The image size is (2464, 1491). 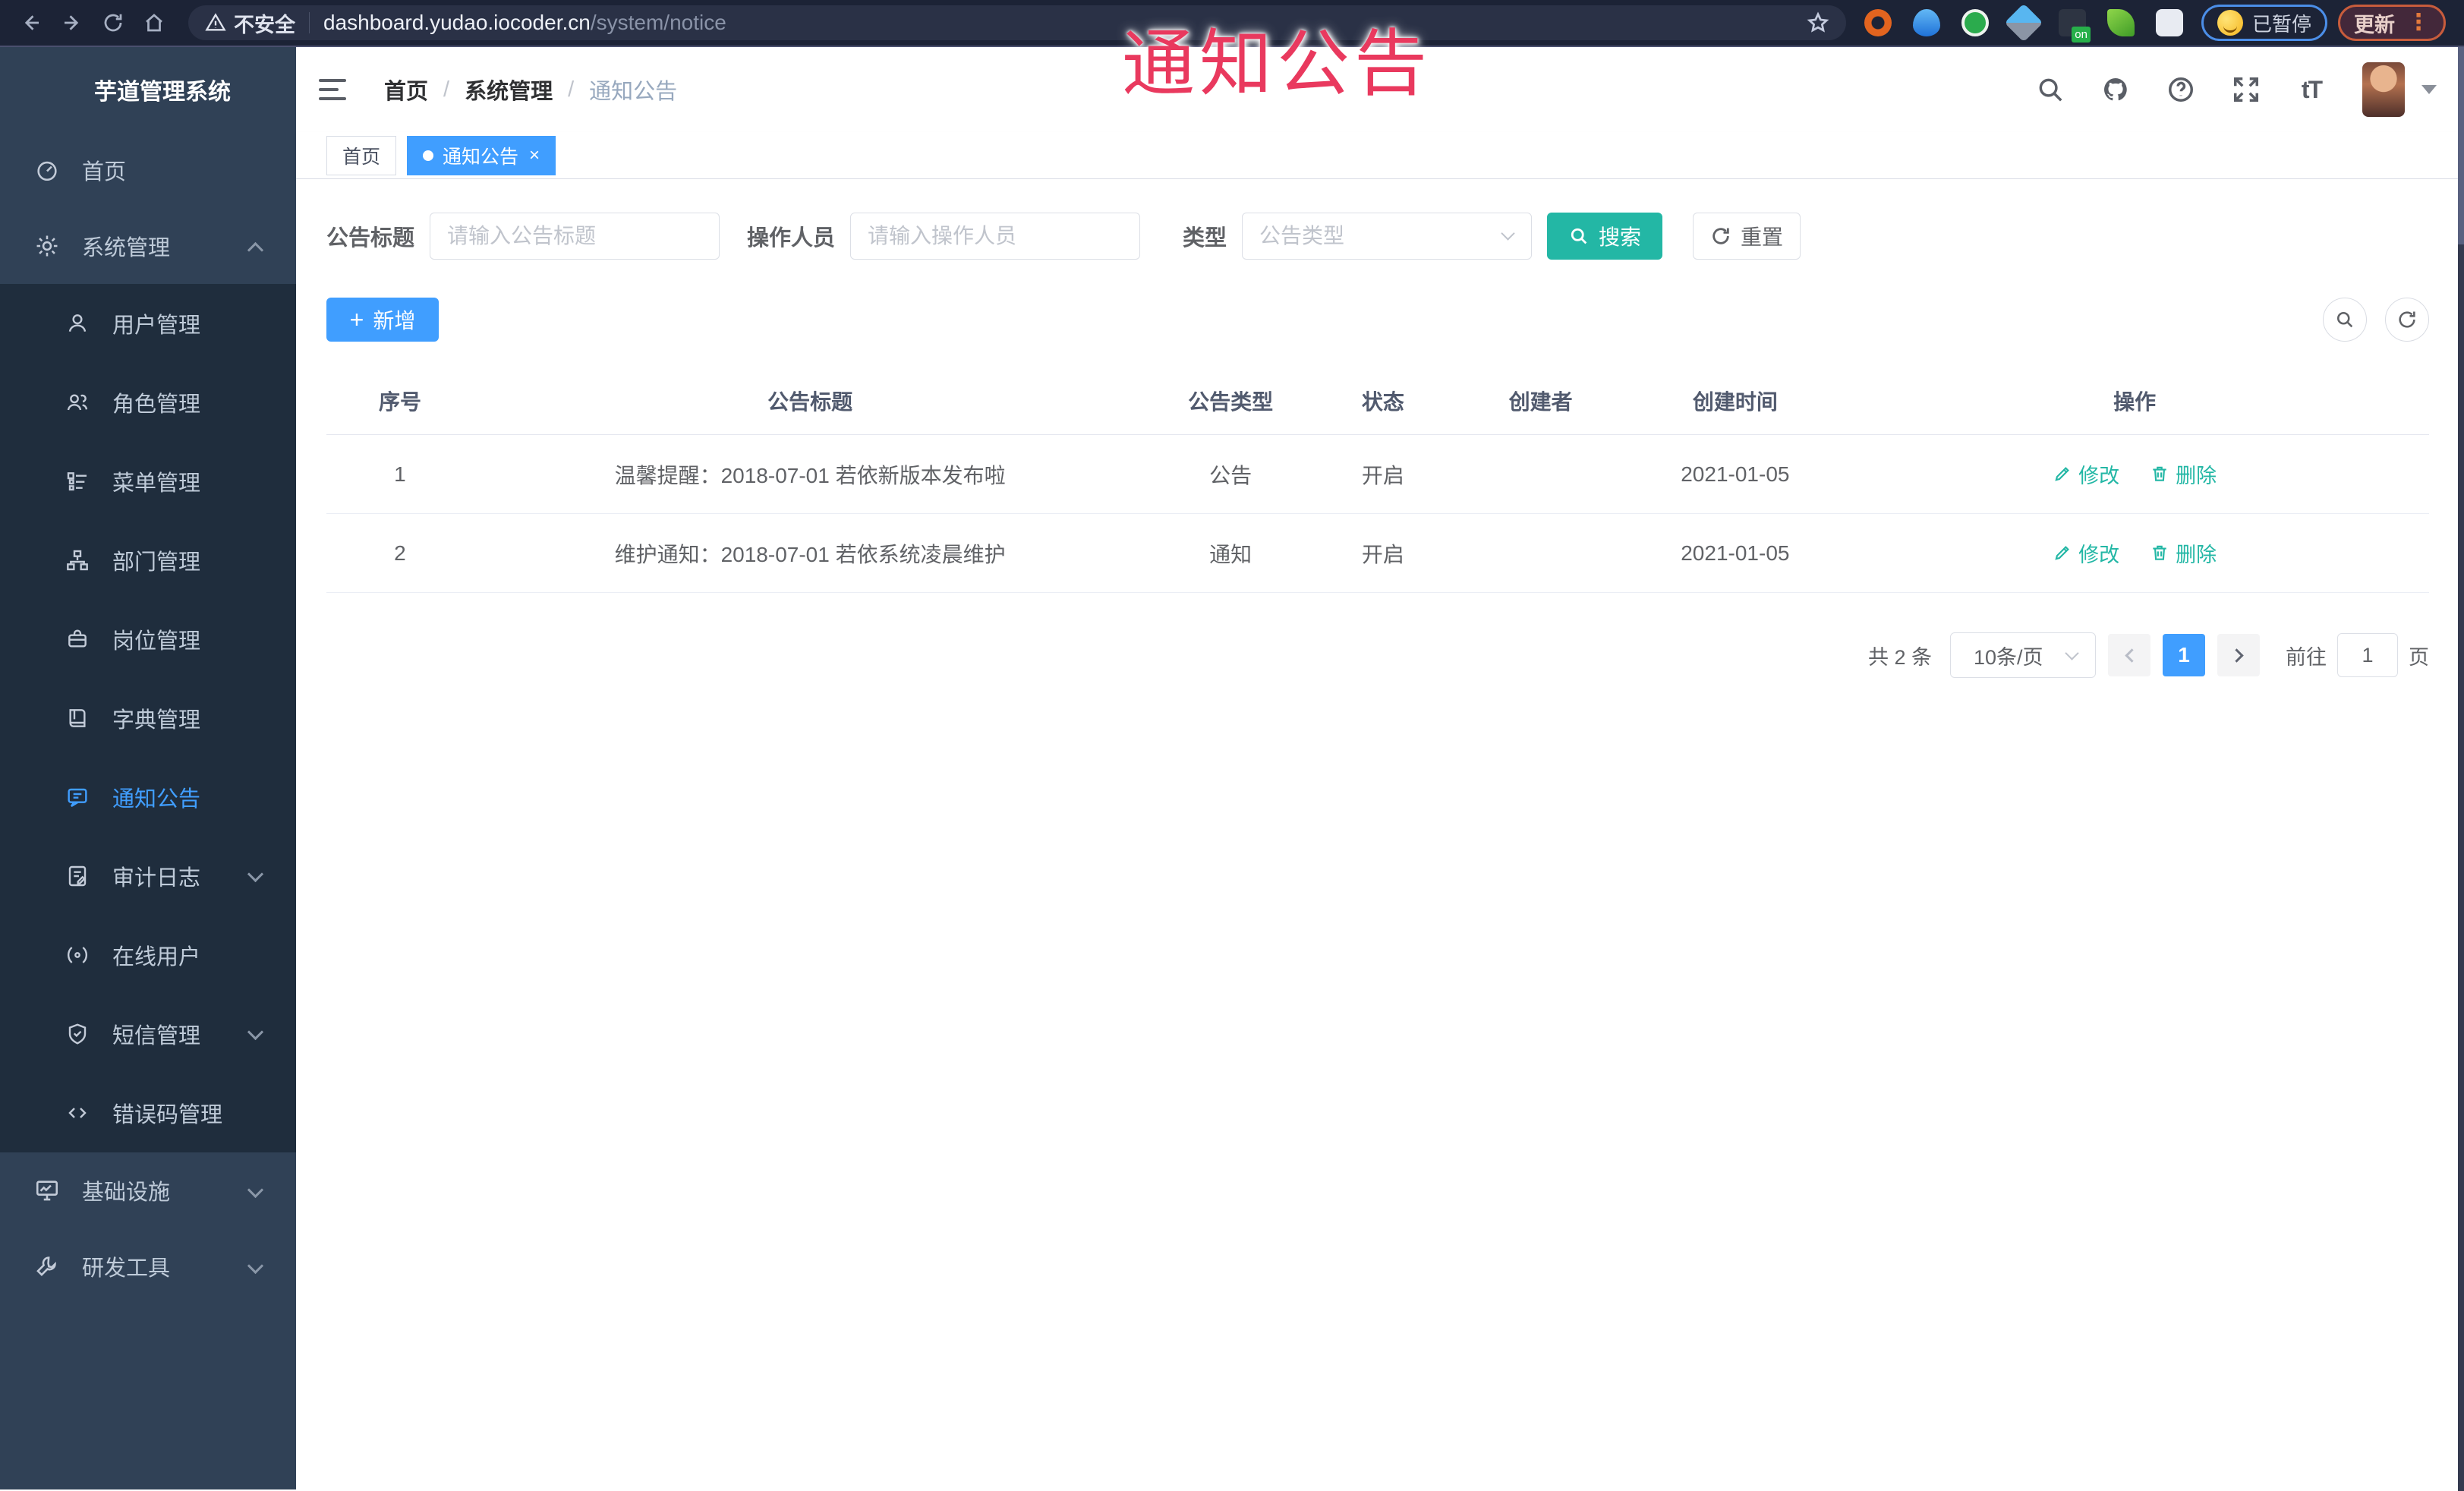 I want to click on security-warning: 不安全, so click(x=264, y=23).